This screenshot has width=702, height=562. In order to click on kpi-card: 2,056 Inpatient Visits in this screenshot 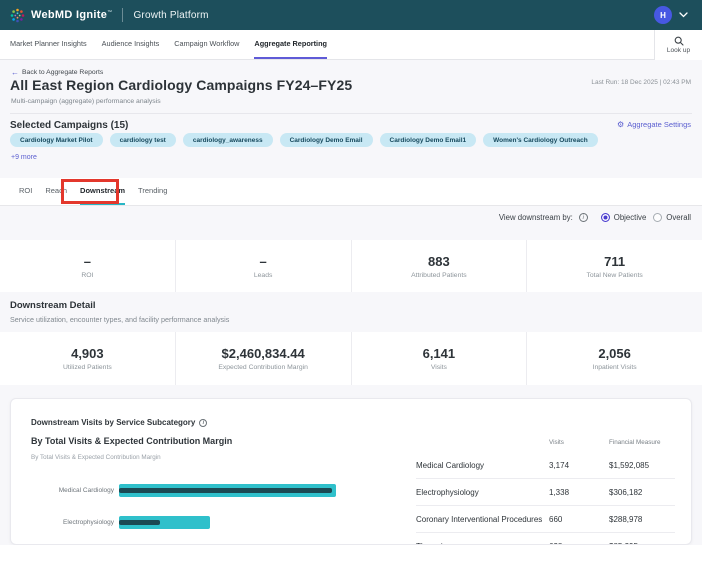, I will do `click(614, 358)`.